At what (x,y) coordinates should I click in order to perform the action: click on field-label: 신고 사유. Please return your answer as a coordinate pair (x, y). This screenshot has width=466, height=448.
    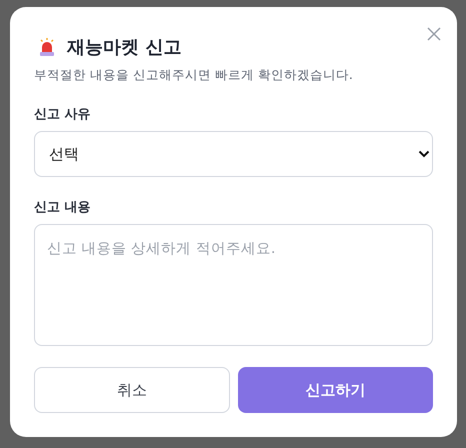
    Looking at the image, I should click on (62, 114).